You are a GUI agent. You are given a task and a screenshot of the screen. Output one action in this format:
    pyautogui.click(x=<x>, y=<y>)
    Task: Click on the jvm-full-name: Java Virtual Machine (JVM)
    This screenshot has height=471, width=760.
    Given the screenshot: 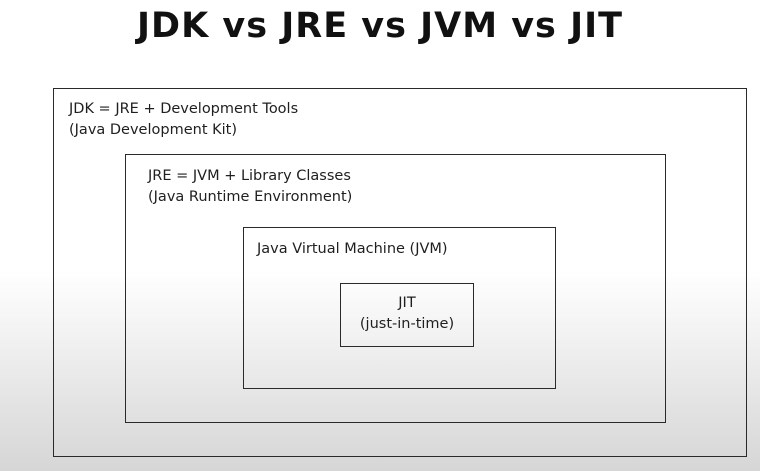 What is the action you would take?
    pyautogui.click(x=352, y=249)
    